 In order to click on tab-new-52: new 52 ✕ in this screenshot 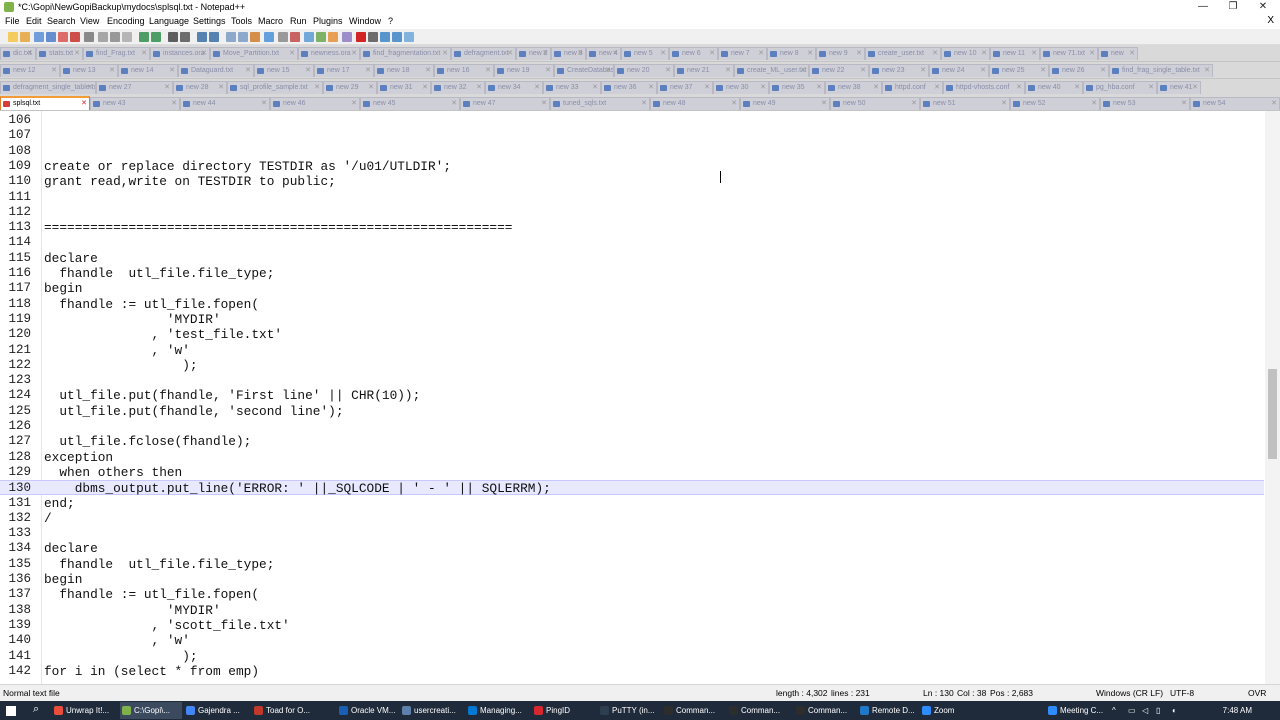, I will do `click(1055, 103)`.